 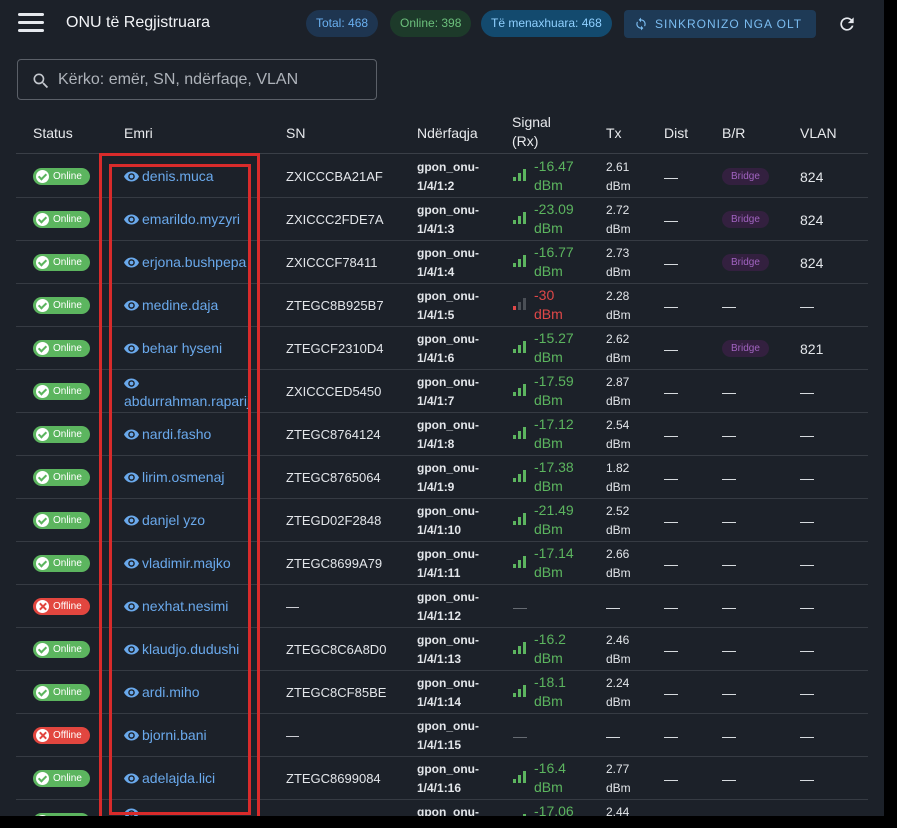 I want to click on check-circle-icon, so click(x=42, y=520).